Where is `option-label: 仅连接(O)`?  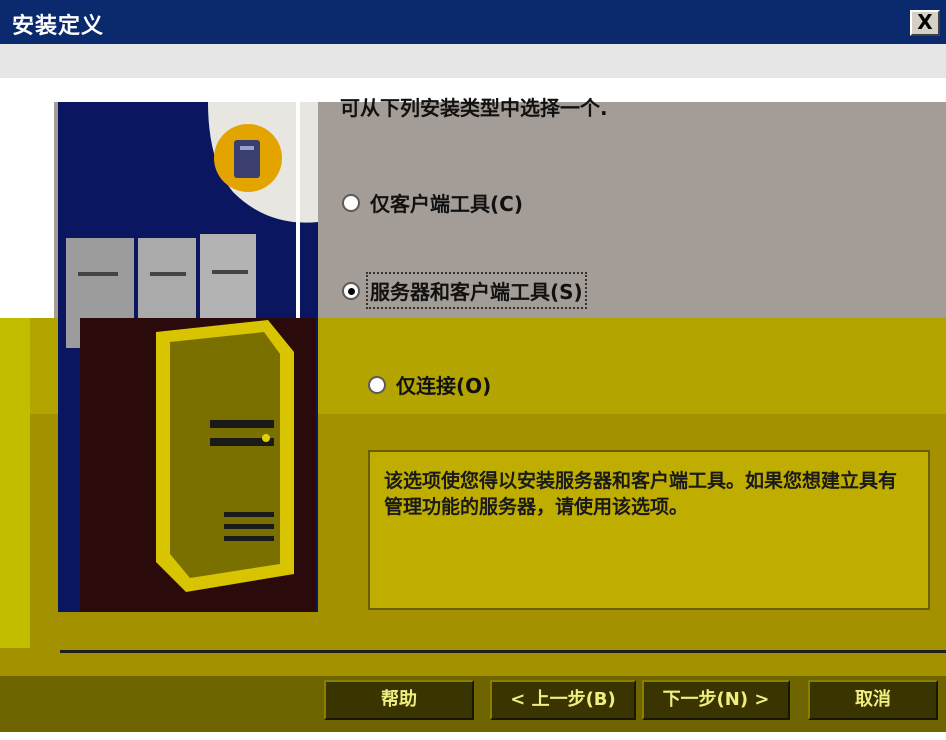 option-label: 仅连接(O) is located at coordinates (444, 386).